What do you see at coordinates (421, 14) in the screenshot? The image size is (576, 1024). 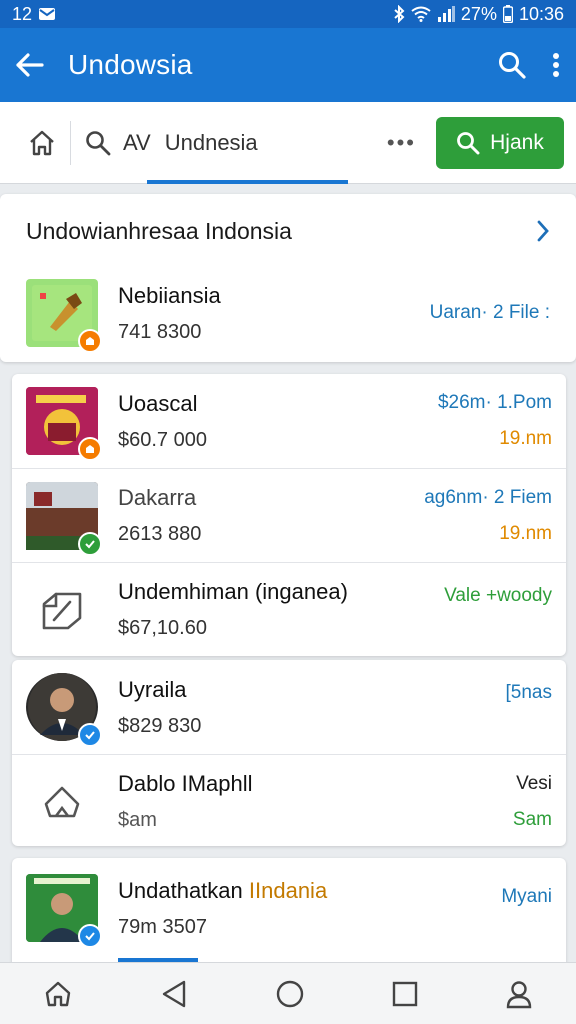 I see `wifi-icon` at bounding box center [421, 14].